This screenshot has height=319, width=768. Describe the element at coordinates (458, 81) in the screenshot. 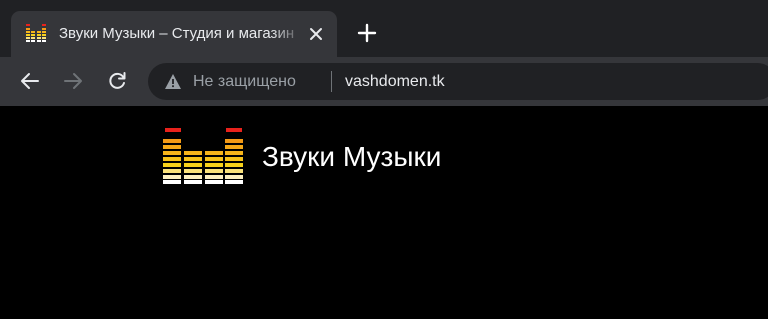

I see `address-bar: Не защищено vashdomen.tk` at that location.